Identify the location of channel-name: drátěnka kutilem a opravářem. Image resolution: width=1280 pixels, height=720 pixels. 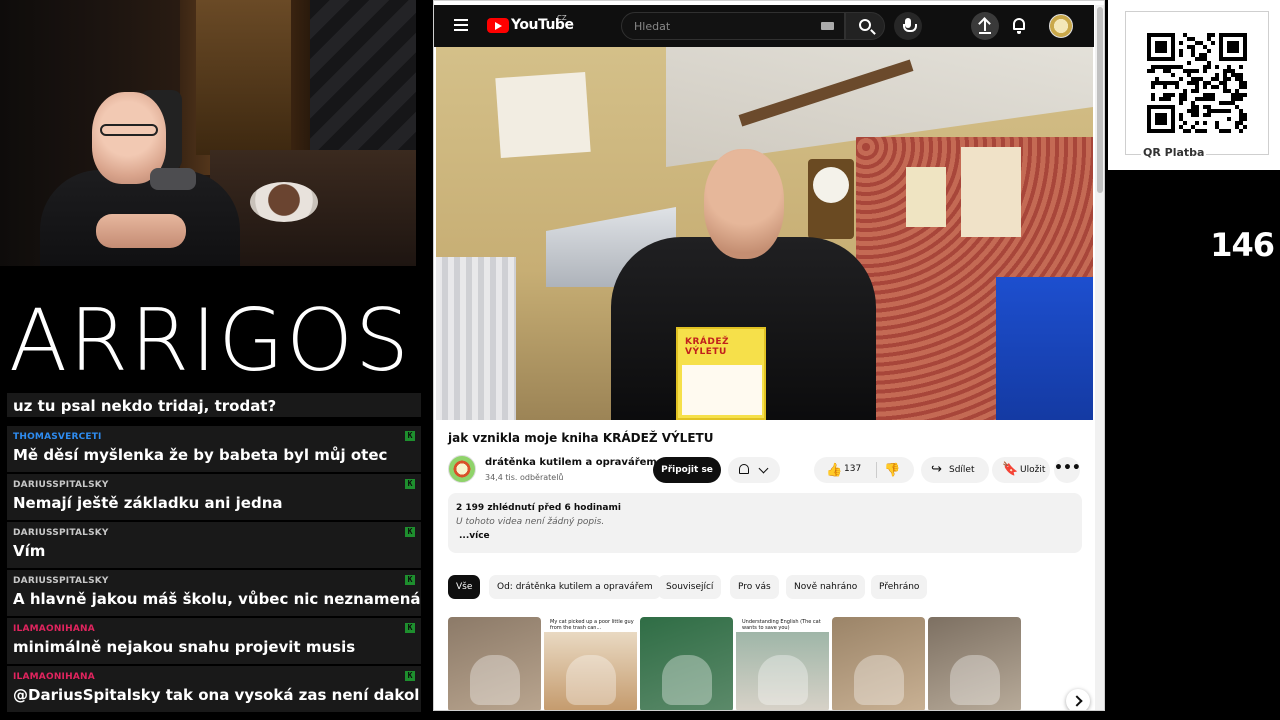
(571, 462).